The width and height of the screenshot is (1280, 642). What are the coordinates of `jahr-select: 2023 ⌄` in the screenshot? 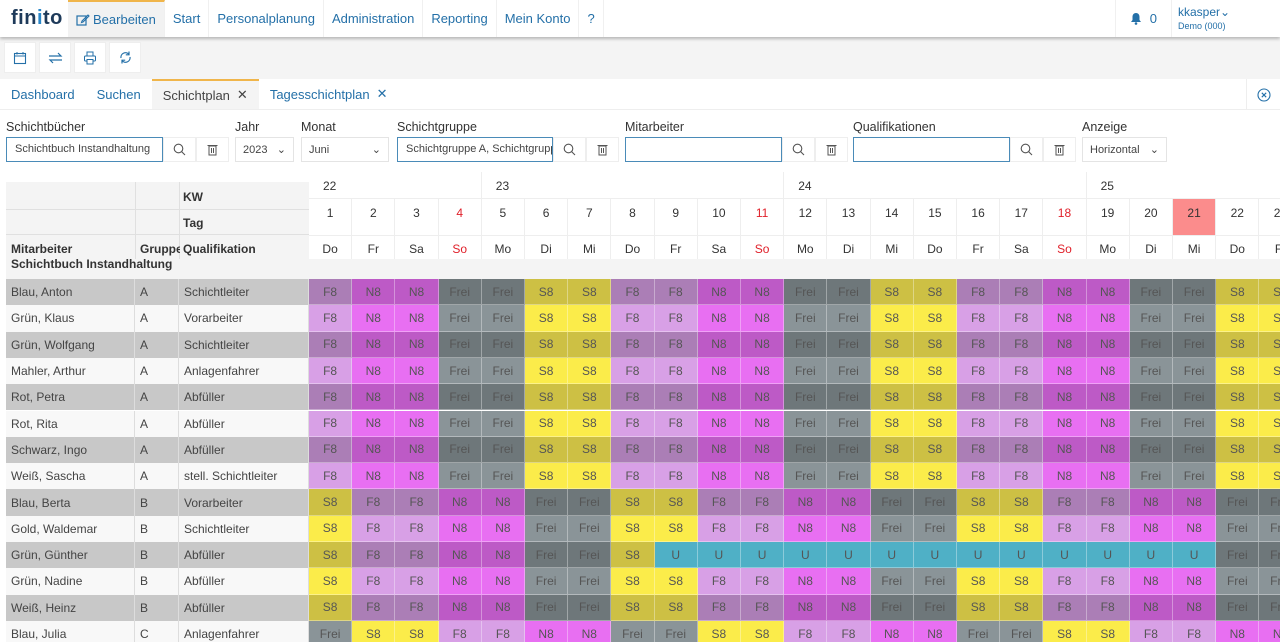 It's located at (264, 149).